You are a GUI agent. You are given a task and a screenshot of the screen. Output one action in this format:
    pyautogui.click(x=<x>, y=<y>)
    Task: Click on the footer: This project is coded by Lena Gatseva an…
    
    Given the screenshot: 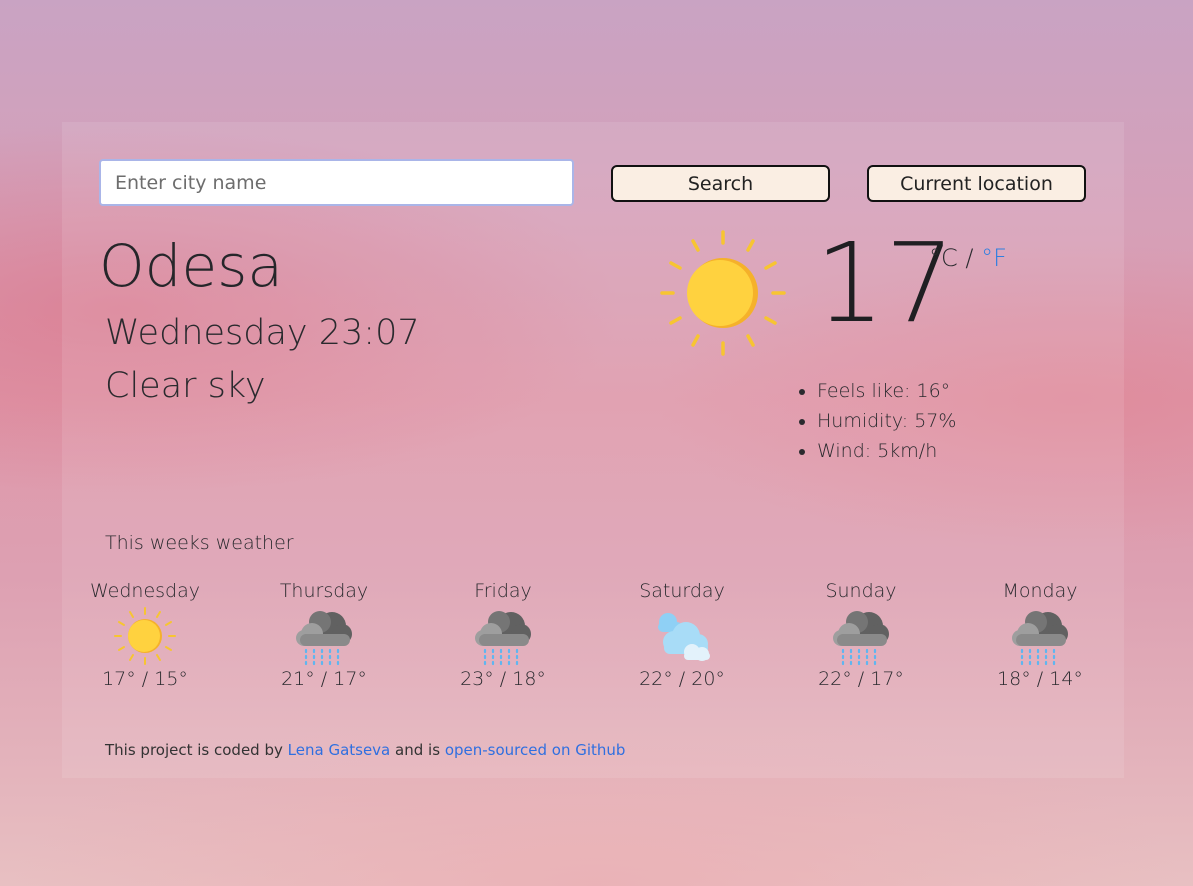 What is the action you would take?
    pyautogui.click(x=365, y=750)
    